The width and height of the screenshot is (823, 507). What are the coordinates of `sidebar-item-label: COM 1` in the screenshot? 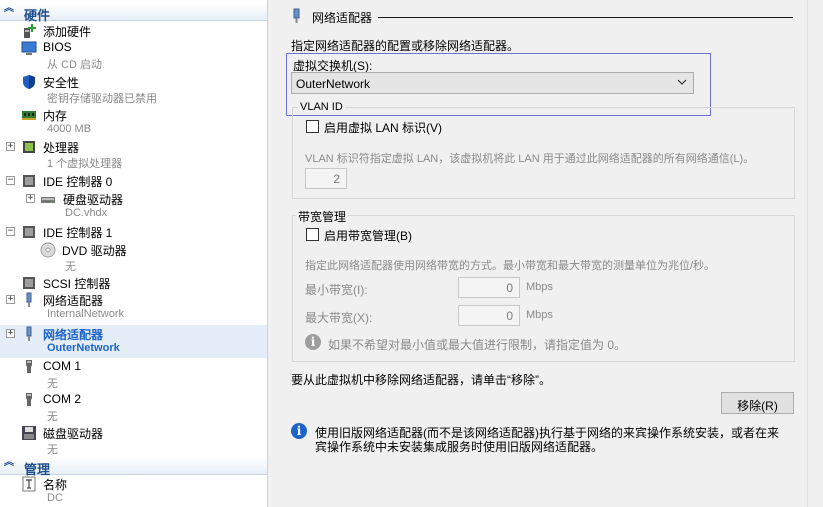 It's located at (62, 366).